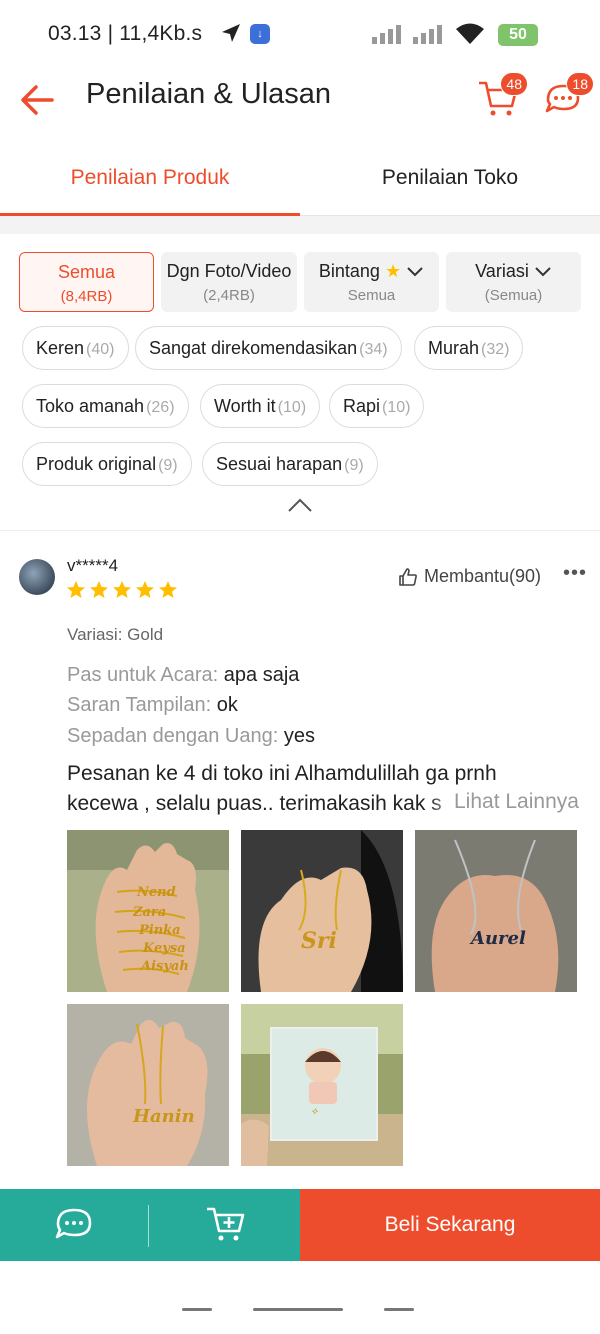 The height and width of the screenshot is (1334, 600). What do you see at coordinates (260, 406) in the screenshot?
I see `keyword-chip: Worth it (10)` at bounding box center [260, 406].